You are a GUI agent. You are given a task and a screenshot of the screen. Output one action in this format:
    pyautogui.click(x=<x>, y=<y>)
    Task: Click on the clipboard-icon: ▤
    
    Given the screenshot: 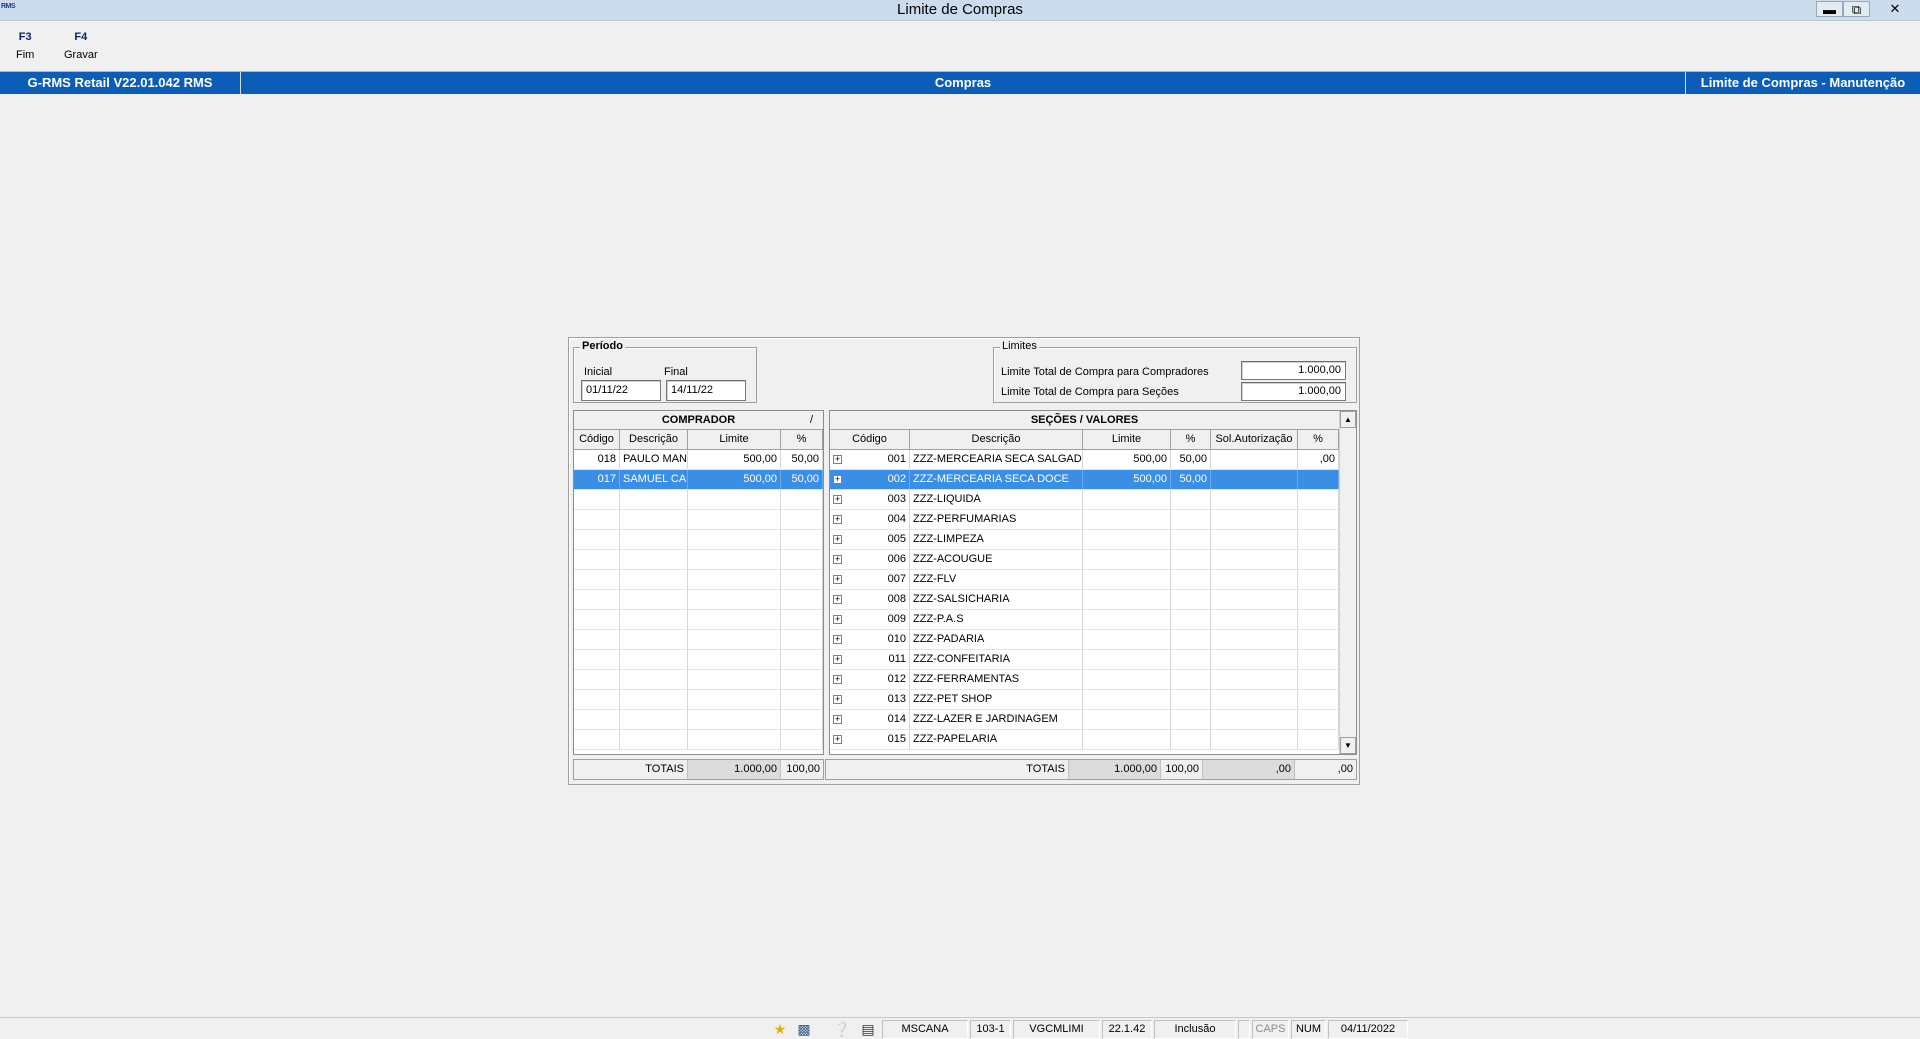 What is the action you would take?
    pyautogui.click(x=868, y=1029)
    